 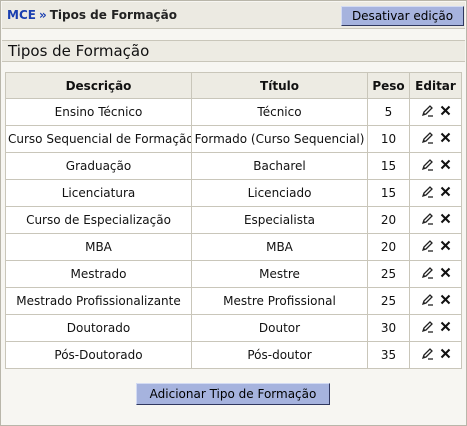 What do you see at coordinates (113, 15) in the screenshot?
I see `breadcrumb-current: Tipos de Formação` at bounding box center [113, 15].